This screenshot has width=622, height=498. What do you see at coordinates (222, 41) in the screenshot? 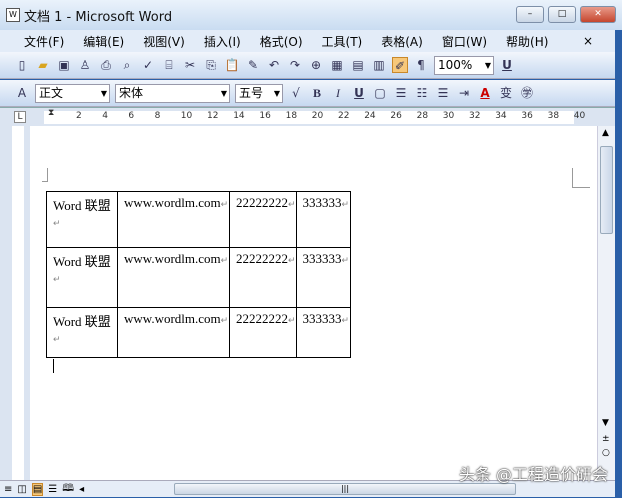
I see `menu-insert: 插入(I)` at bounding box center [222, 41].